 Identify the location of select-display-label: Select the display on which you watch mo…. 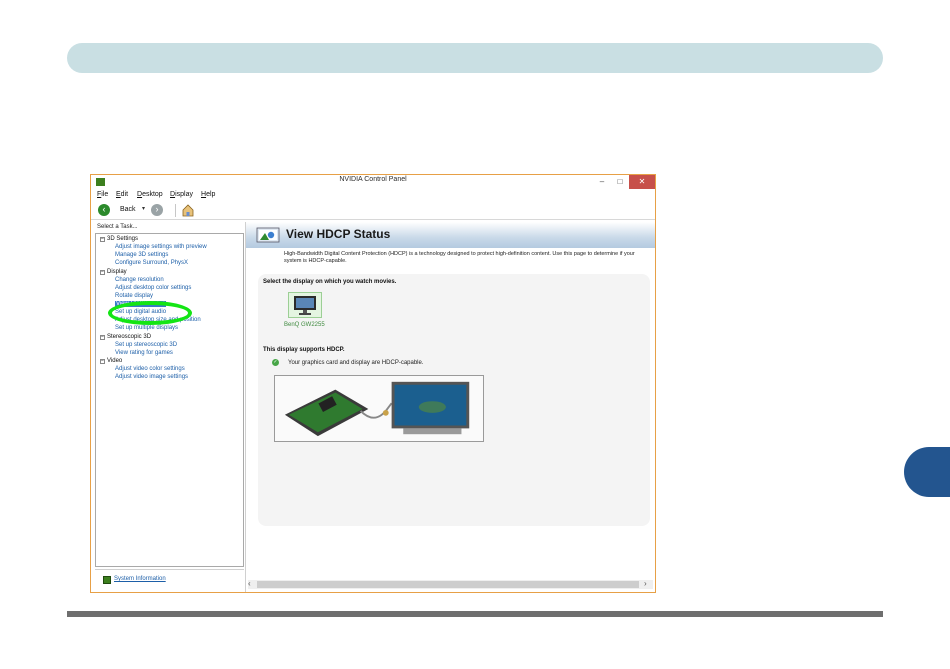
(330, 282).